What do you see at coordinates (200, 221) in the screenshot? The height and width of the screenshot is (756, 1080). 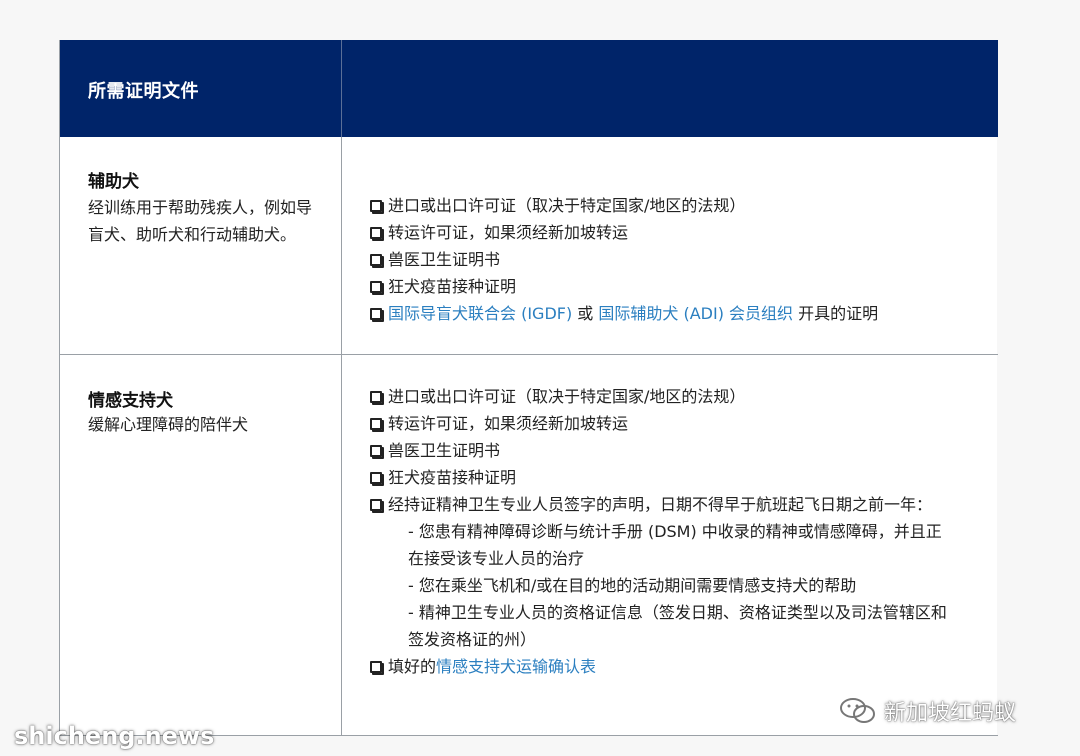 I see `row-description-service-dog: 经训练用于帮助残疾人，例如导盲犬、助听犬和行动辅助犬。` at bounding box center [200, 221].